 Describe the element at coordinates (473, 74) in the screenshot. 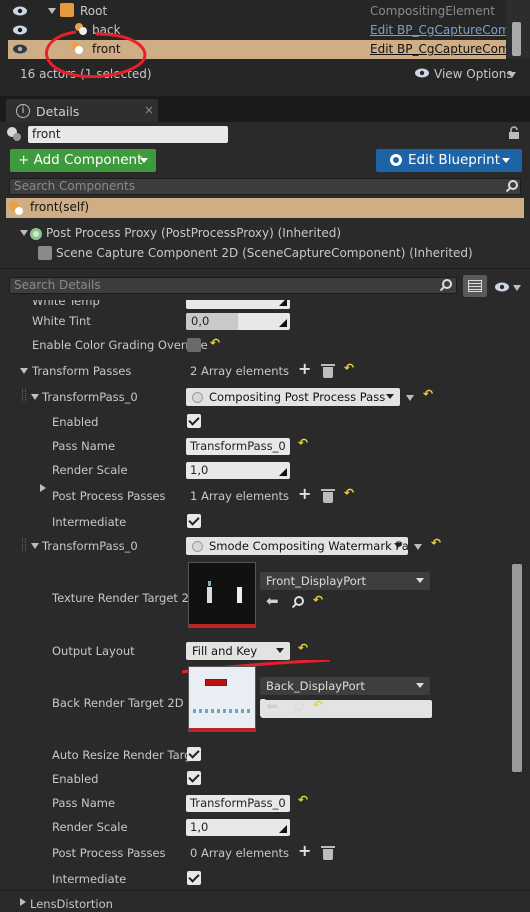

I see `view-options-button: View Options` at that location.